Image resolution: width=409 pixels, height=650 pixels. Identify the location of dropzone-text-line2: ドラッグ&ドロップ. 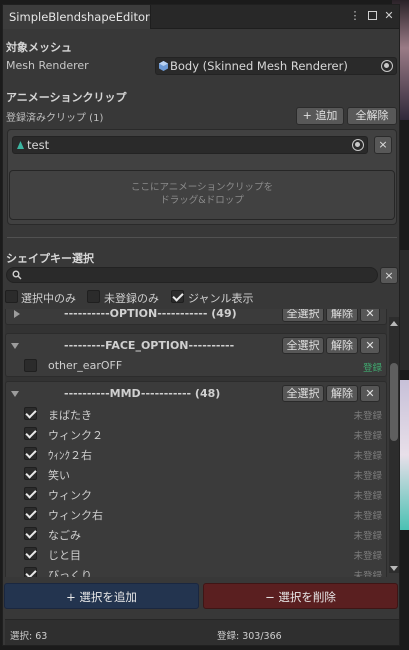
(202, 200).